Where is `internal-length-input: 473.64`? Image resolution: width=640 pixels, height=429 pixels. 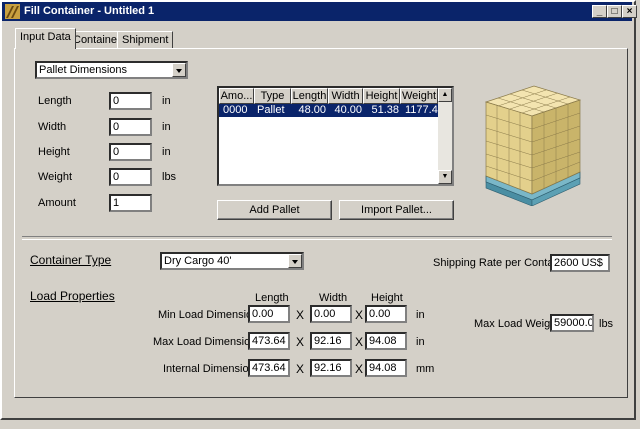
internal-length-input: 473.64 is located at coordinates (269, 368).